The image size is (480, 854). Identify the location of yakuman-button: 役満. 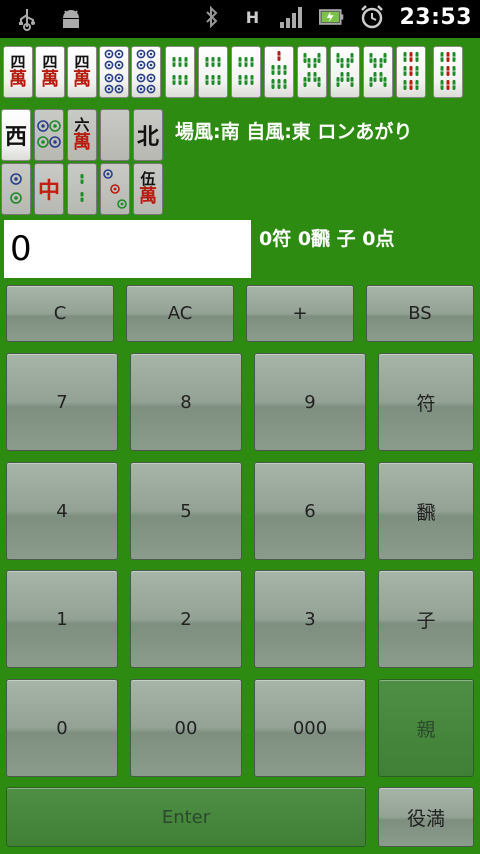
(426, 817).